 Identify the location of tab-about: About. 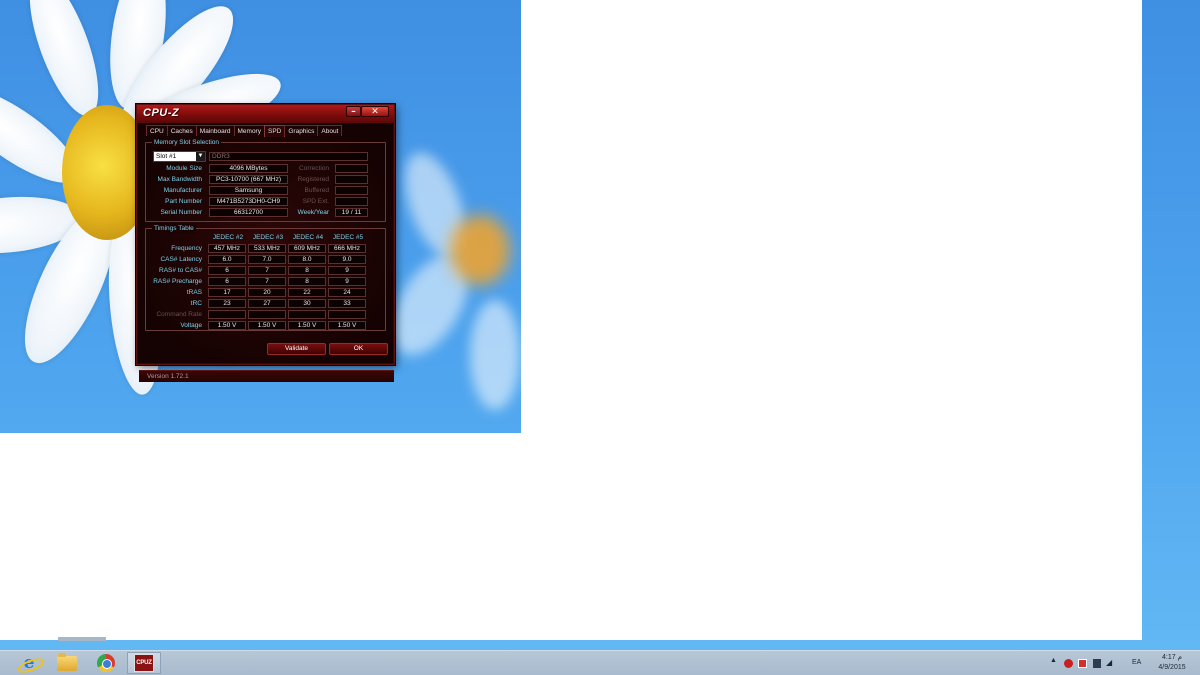
(330, 130).